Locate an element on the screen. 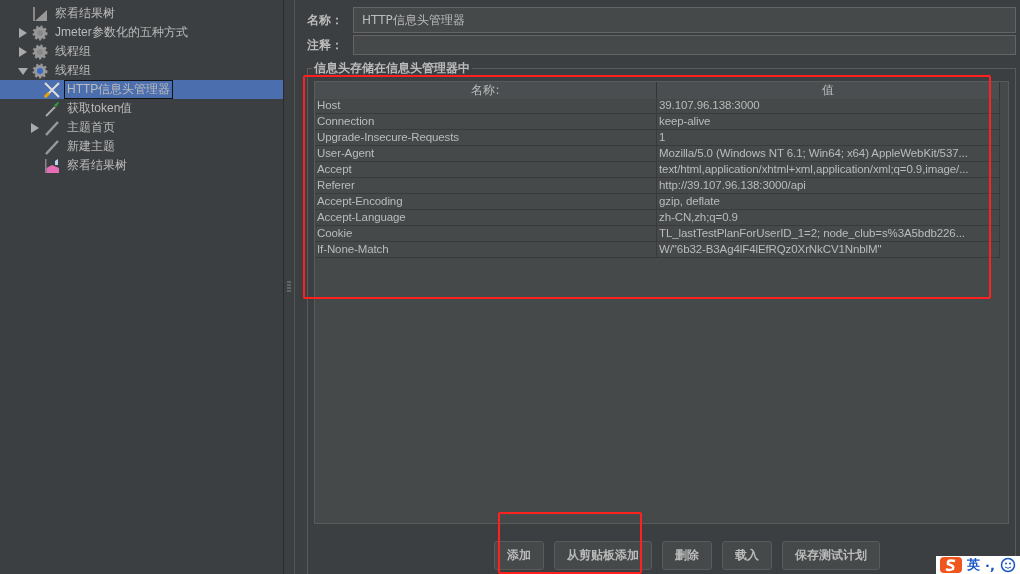 This screenshot has width=1020, height=574. action-button: 删除 is located at coordinates (686, 555).